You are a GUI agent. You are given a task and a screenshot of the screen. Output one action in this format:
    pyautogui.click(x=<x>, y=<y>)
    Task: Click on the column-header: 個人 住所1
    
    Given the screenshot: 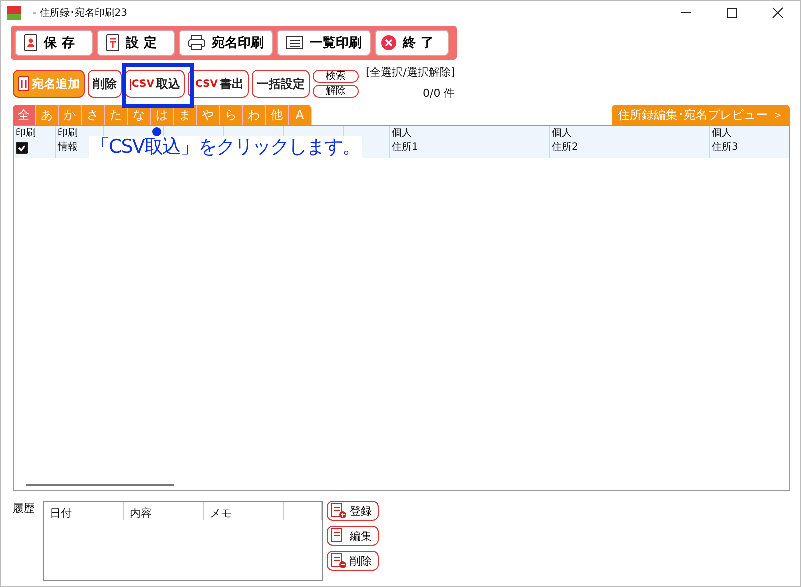 What is the action you would take?
    pyautogui.click(x=406, y=141)
    